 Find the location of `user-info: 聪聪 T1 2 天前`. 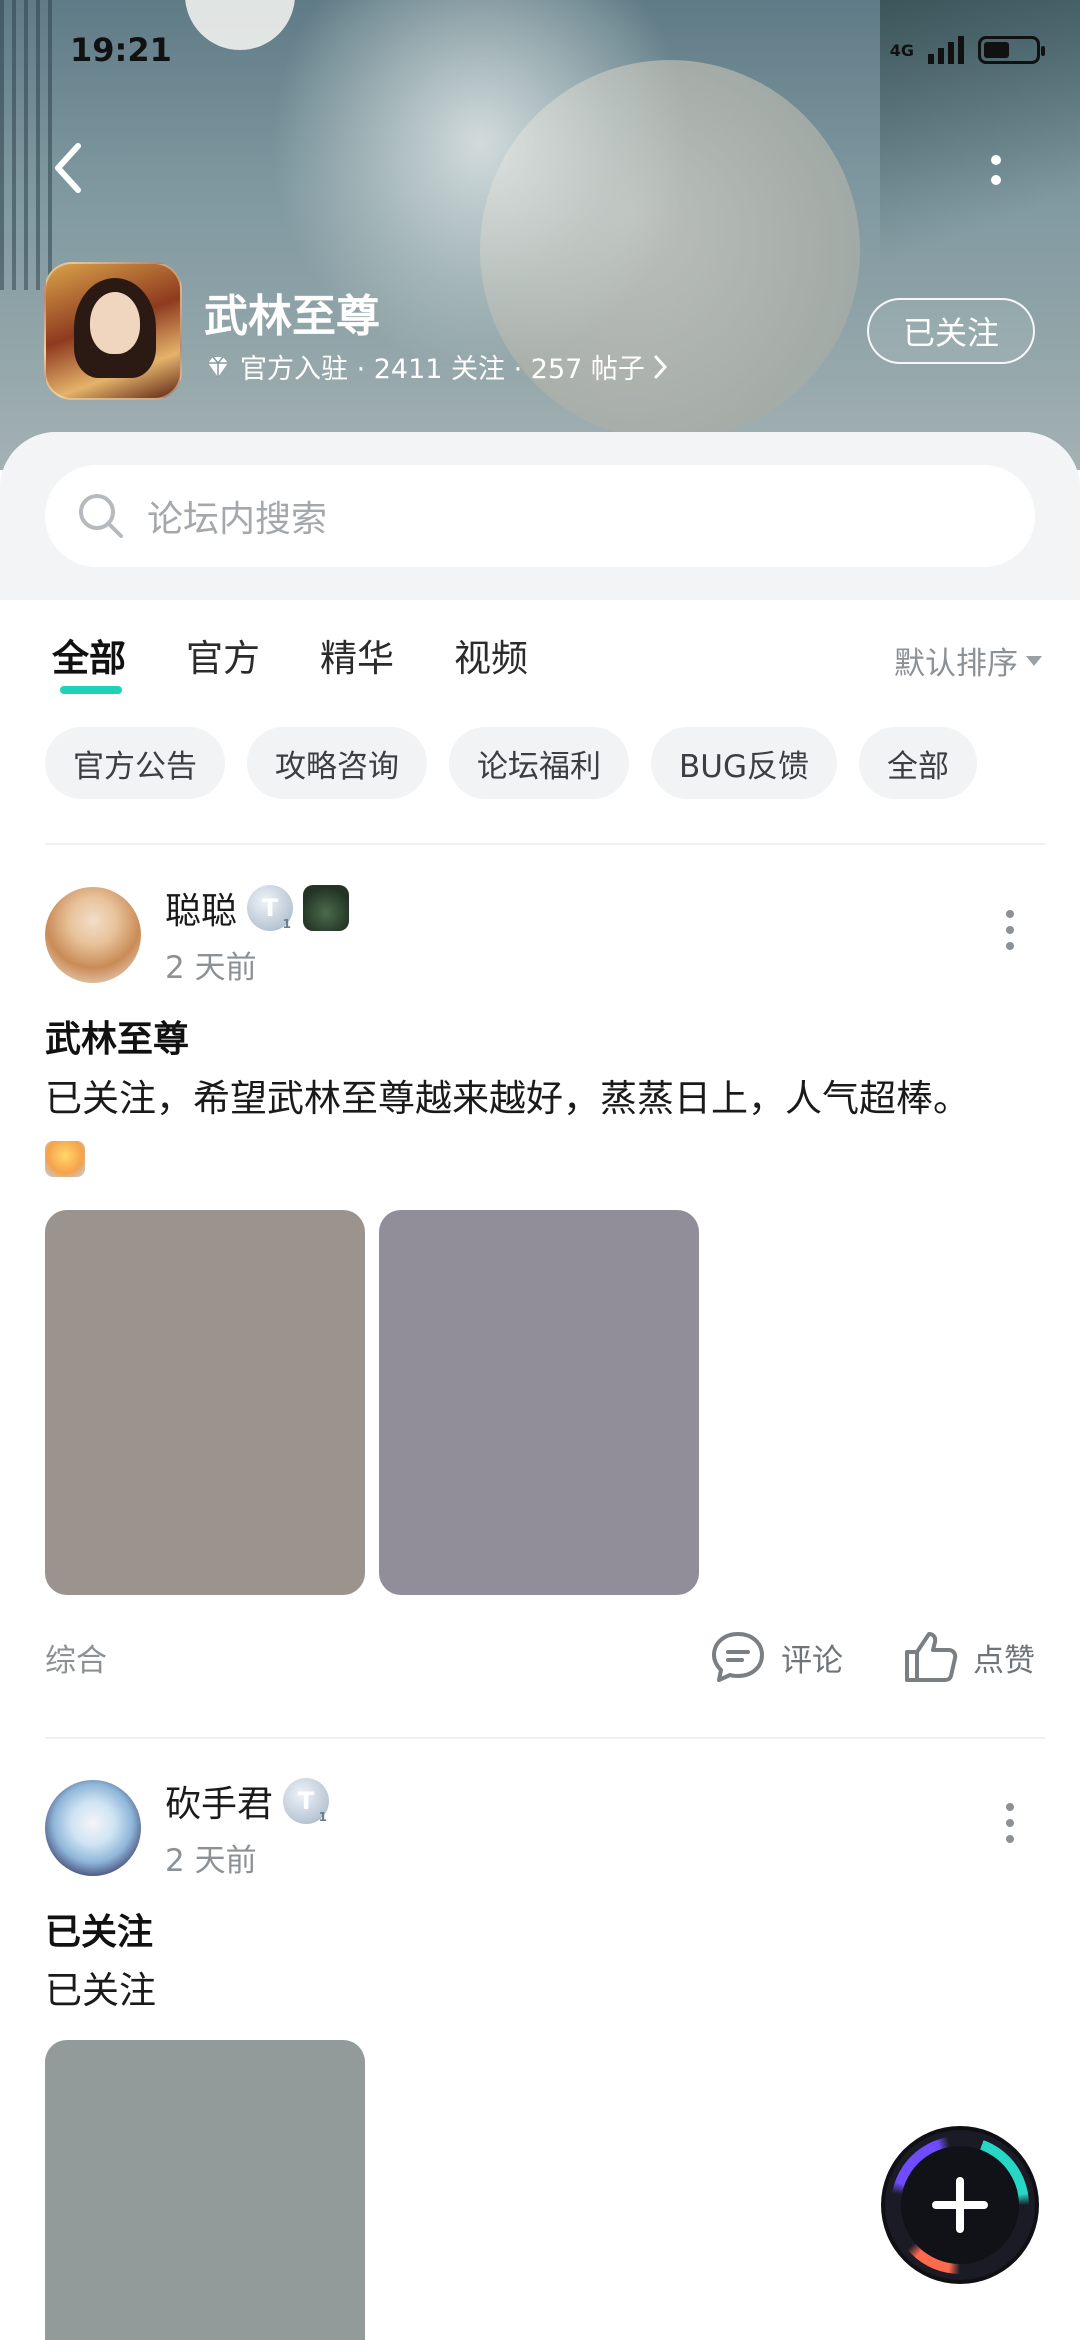

user-info: 聪聪 T1 2 天前 is located at coordinates (257, 934).